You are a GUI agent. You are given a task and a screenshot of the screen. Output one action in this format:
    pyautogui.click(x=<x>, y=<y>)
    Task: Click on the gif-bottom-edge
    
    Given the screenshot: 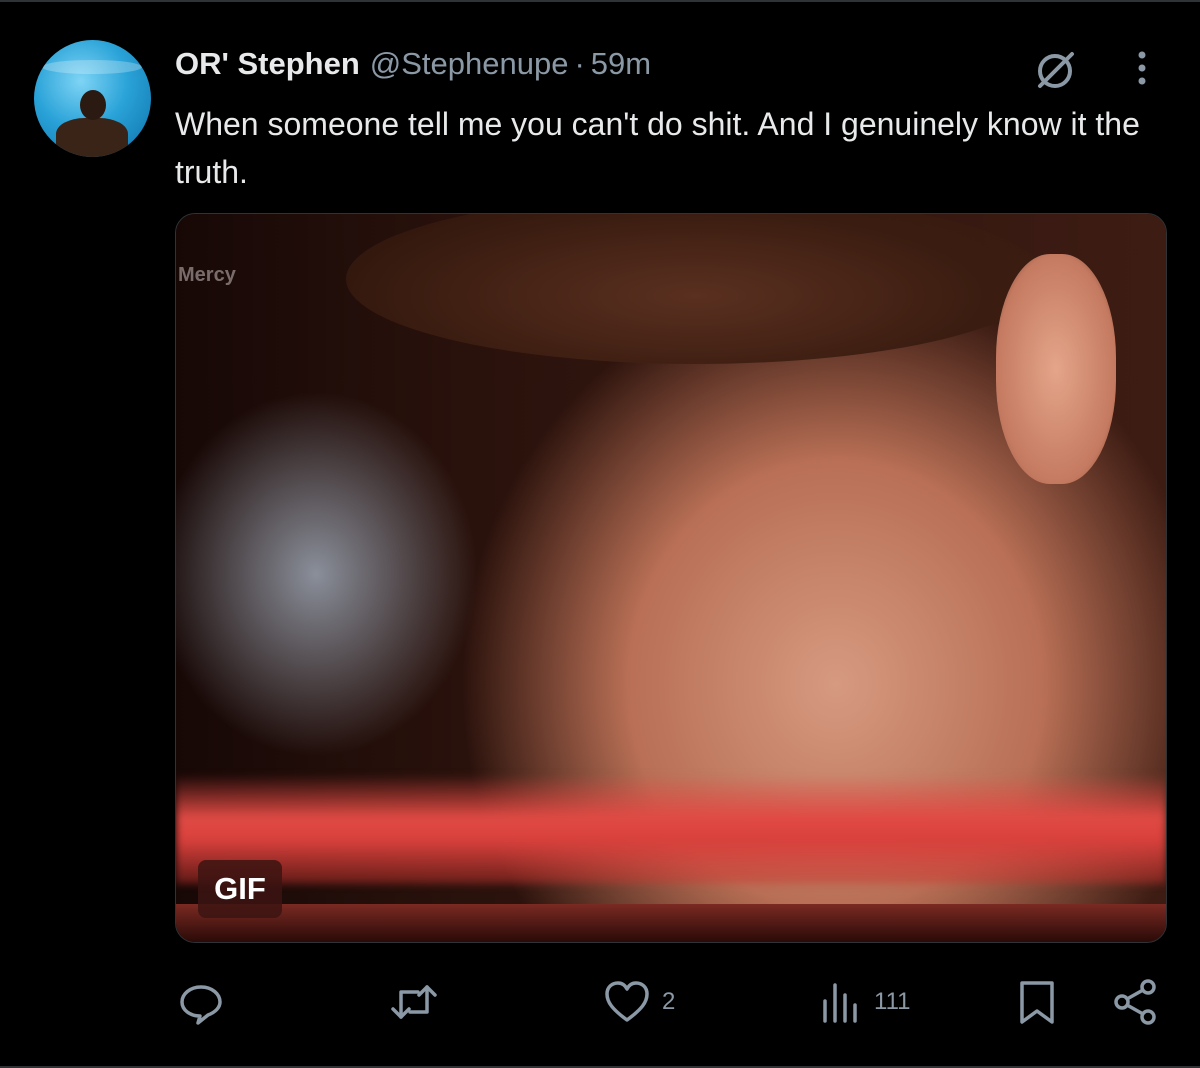 What is the action you would take?
    pyautogui.click(x=671, y=923)
    